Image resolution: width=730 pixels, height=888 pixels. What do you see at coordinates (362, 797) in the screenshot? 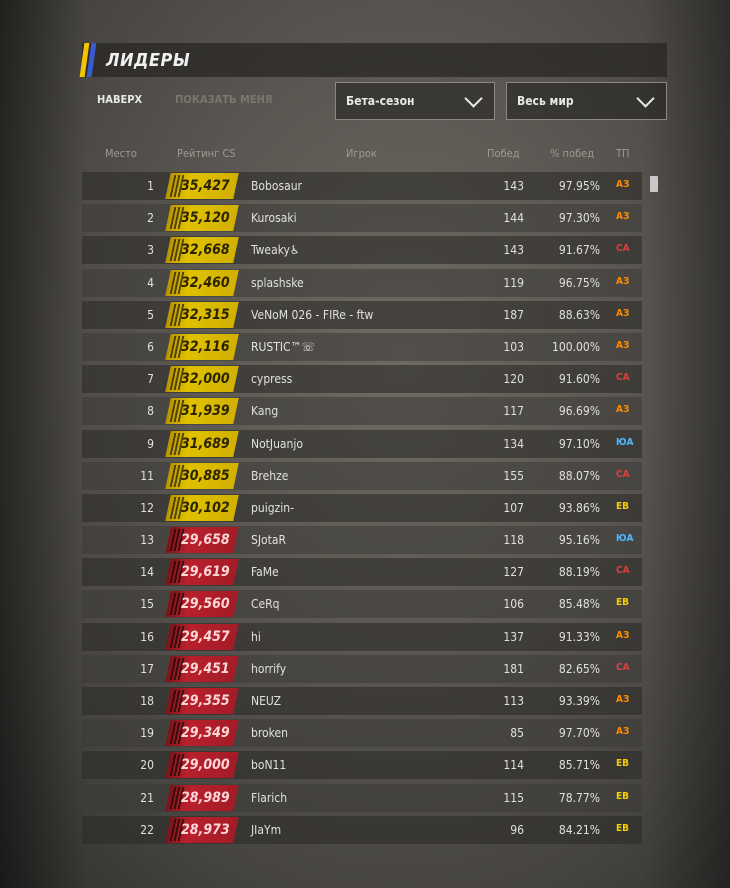
I see `table-row: 21 28,989 Flarich 115 78.77% ЕВ` at bounding box center [362, 797].